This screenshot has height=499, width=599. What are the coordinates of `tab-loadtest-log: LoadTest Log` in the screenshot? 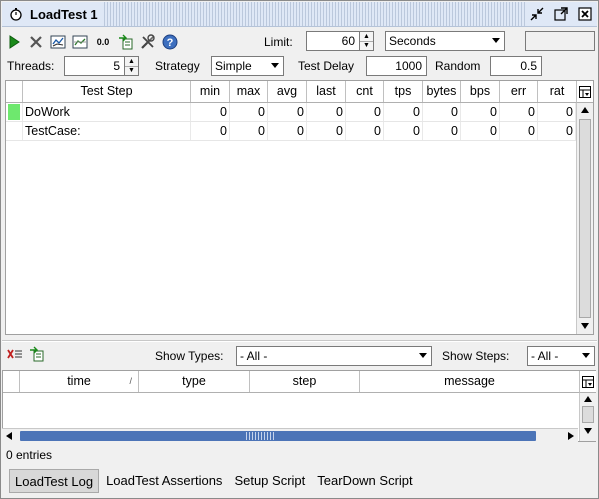 It's located at (54, 481).